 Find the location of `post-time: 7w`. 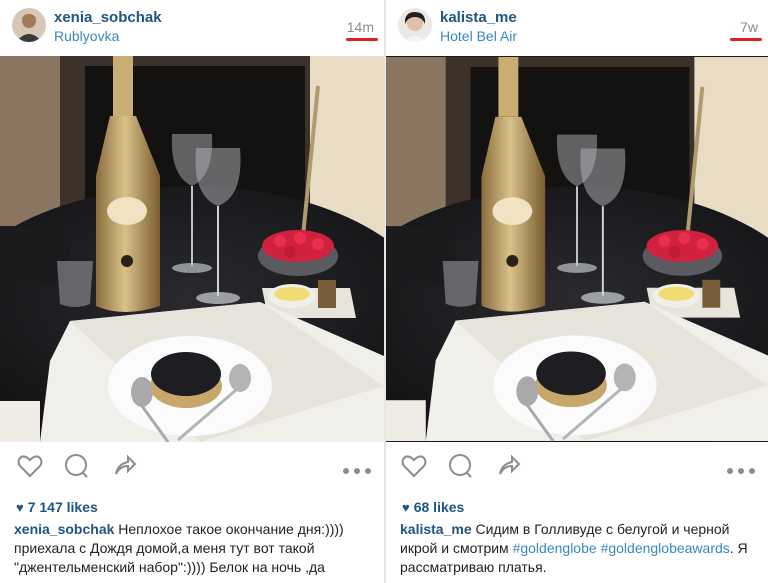

post-time: 7w is located at coordinates (749, 27).